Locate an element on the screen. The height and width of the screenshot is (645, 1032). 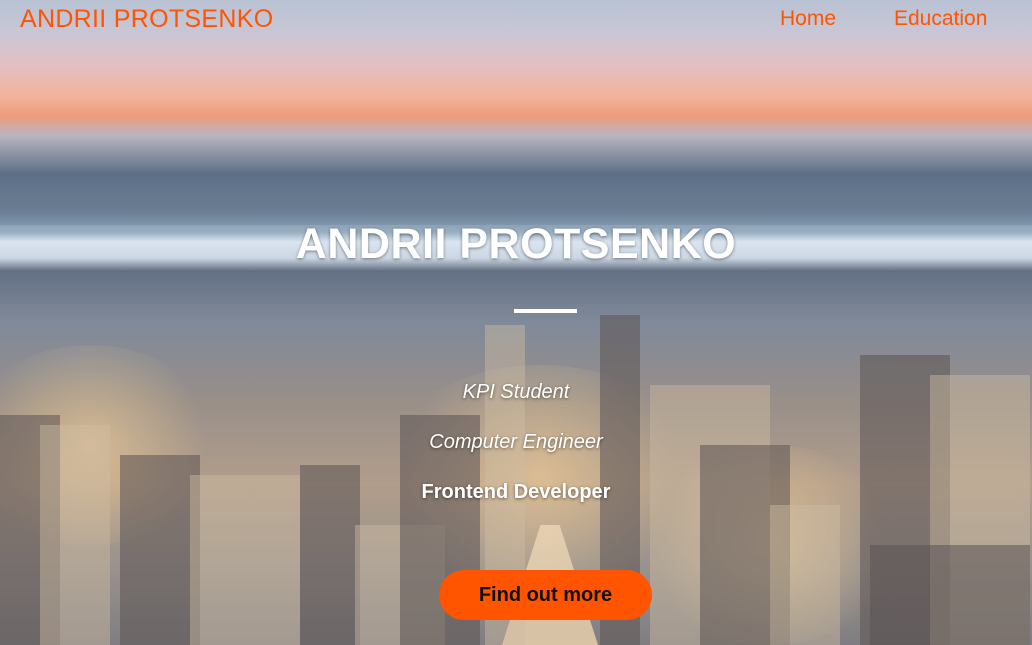
role-frontend-developer: Frontend Developer is located at coordinates (516, 492).